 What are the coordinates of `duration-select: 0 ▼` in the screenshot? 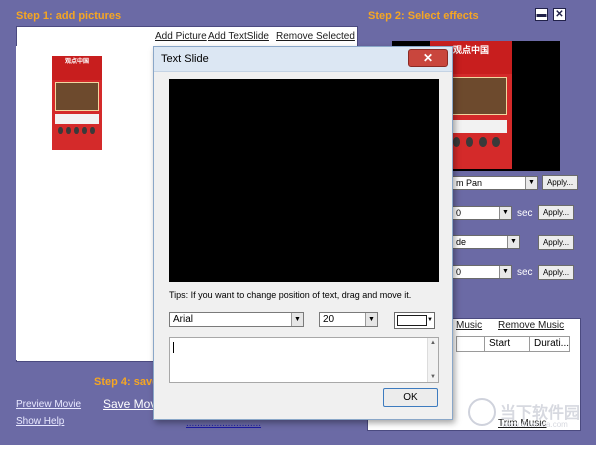 It's located at (482, 213).